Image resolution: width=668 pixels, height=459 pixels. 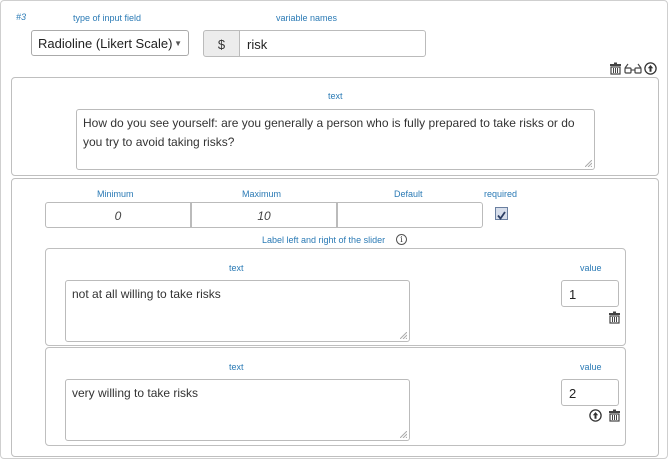 I want to click on label-left-text: not at all willing to take risks, so click(x=146, y=294).